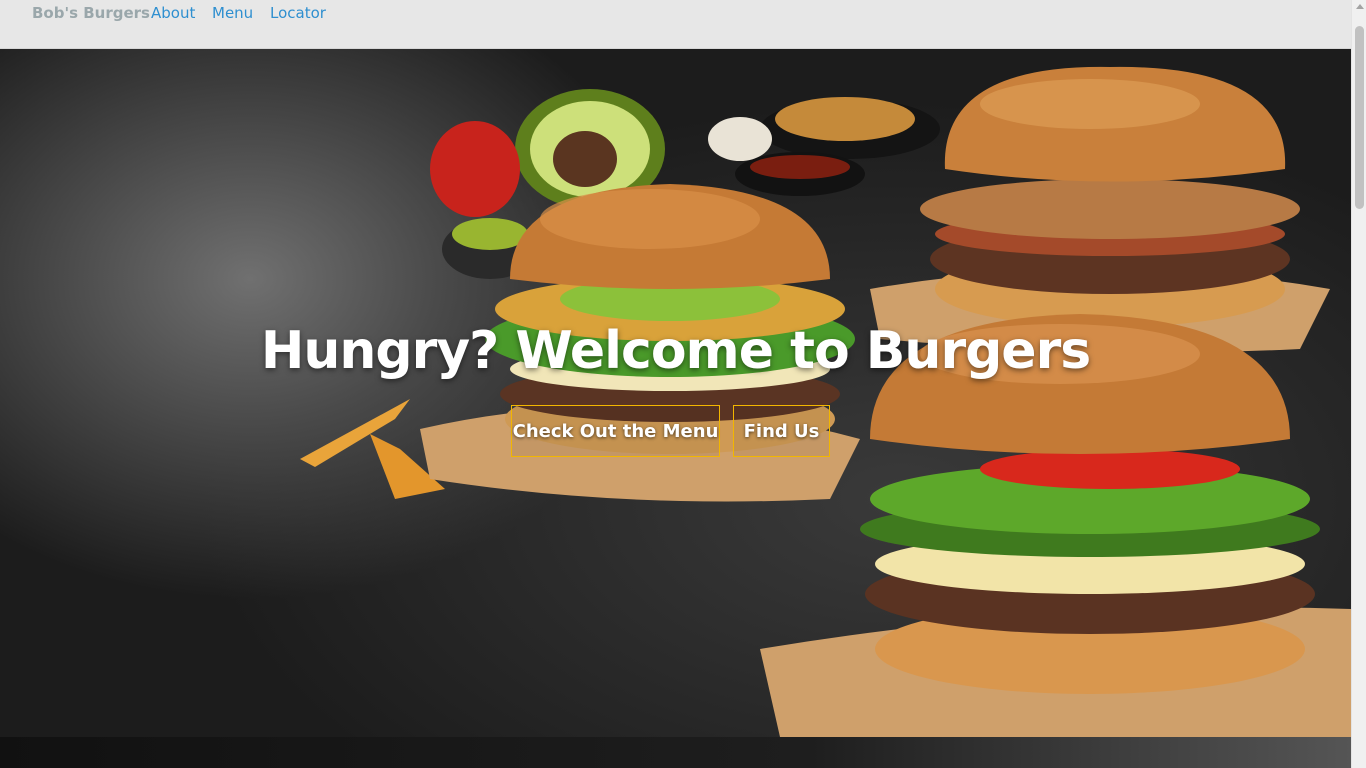 Image resolution: width=1366 pixels, height=768 pixels. What do you see at coordinates (173, 13) in the screenshot?
I see `nav-link-about: About` at bounding box center [173, 13].